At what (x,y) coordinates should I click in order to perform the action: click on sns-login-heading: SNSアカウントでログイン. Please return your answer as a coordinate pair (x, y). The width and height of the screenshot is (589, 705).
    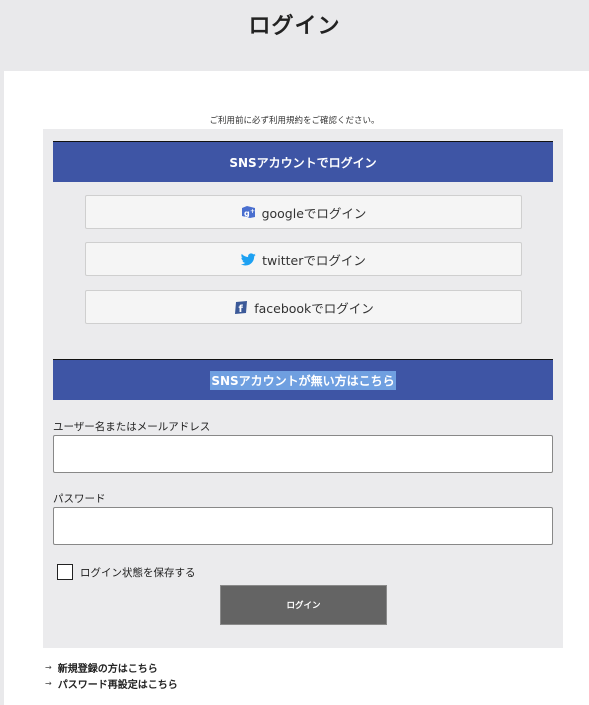
    Looking at the image, I should click on (303, 161).